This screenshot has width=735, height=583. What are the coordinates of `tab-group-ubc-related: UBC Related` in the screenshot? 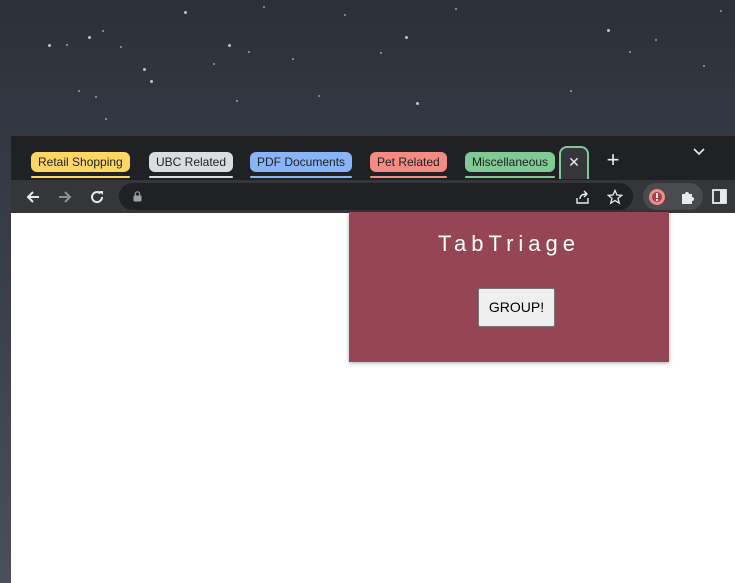 It's located at (191, 165).